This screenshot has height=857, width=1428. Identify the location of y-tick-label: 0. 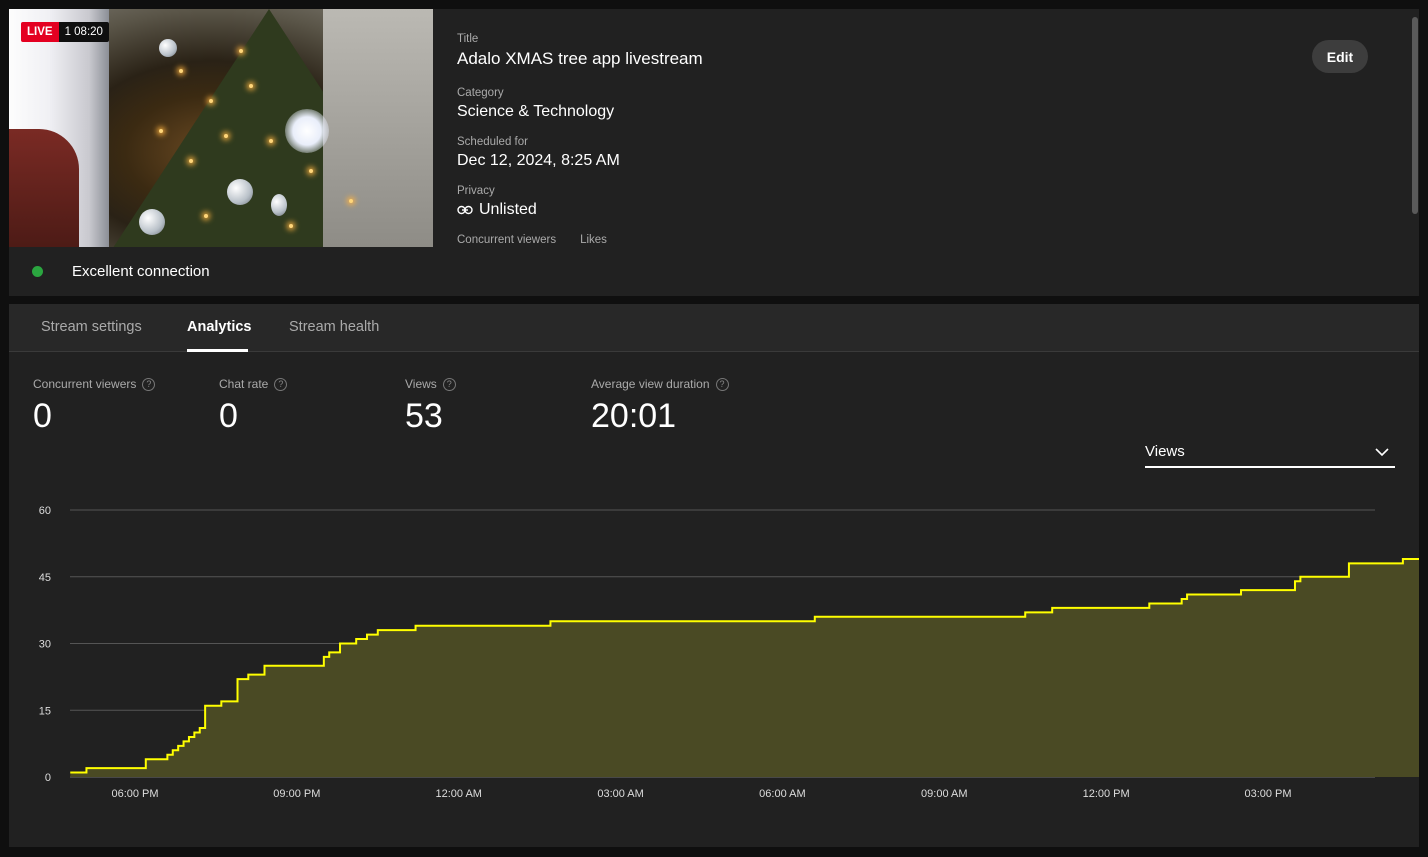
(48, 778).